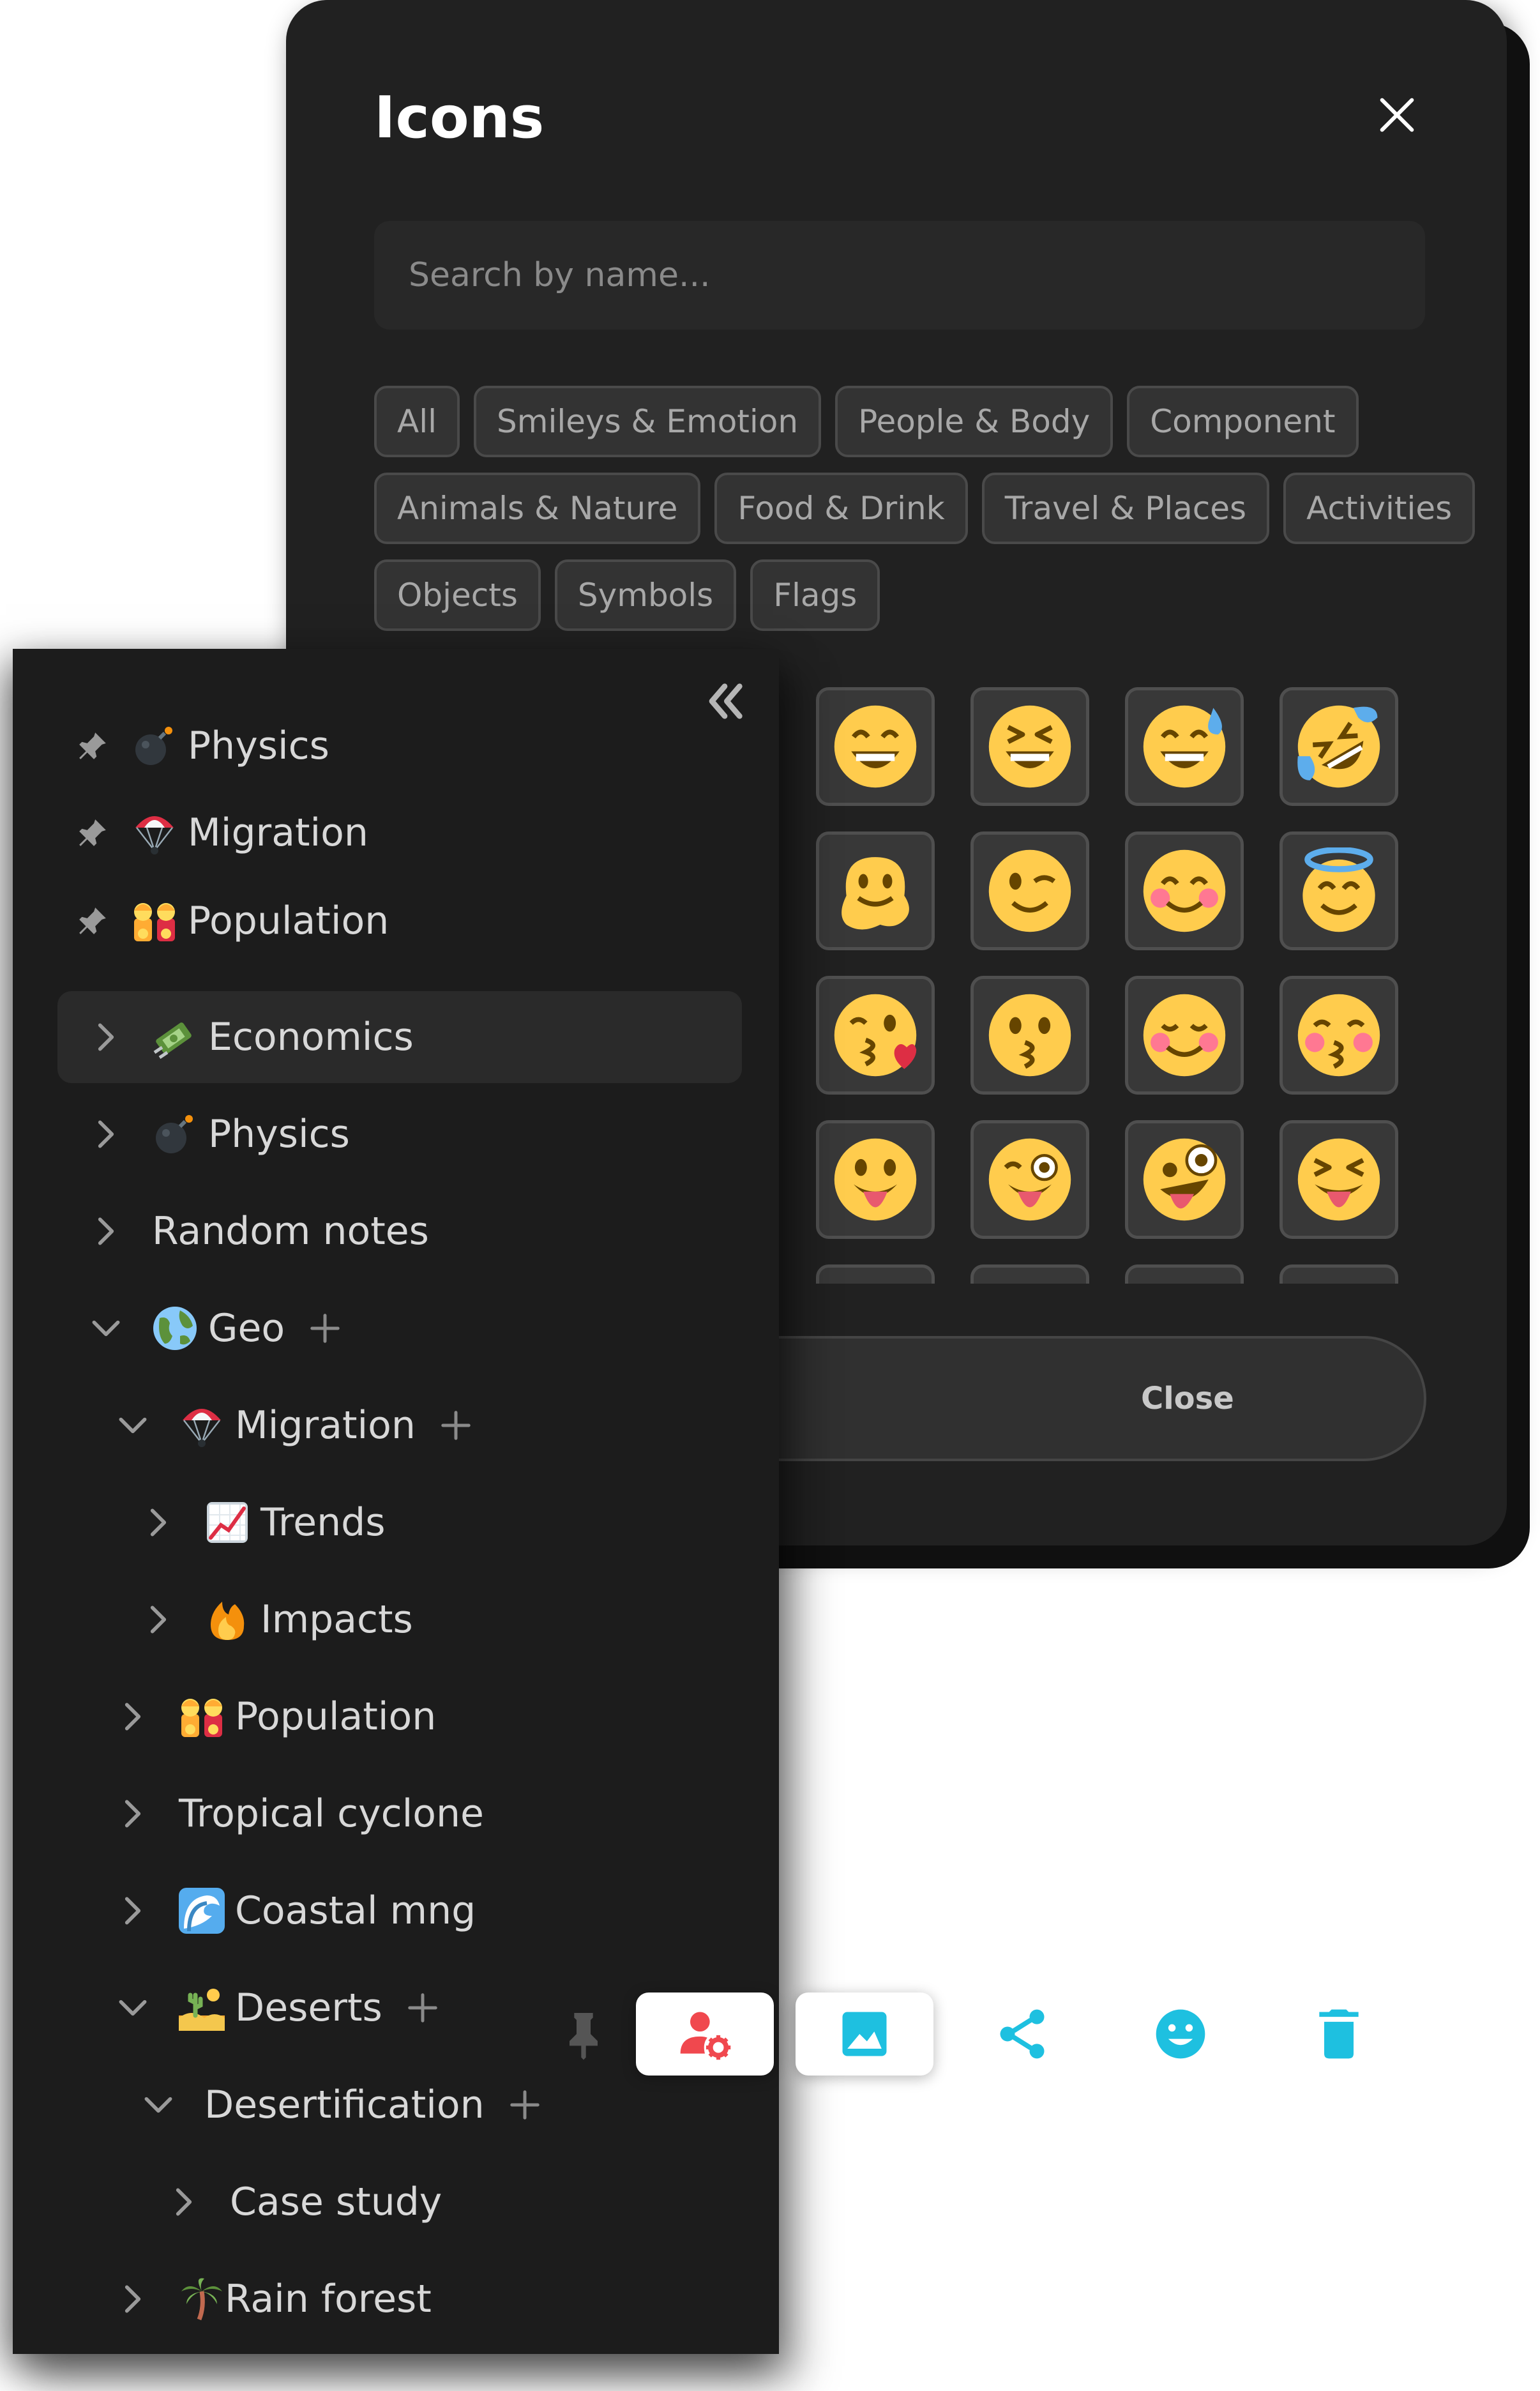  I want to click on tree-item-label: Tropical cyclone, so click(331, 1813).